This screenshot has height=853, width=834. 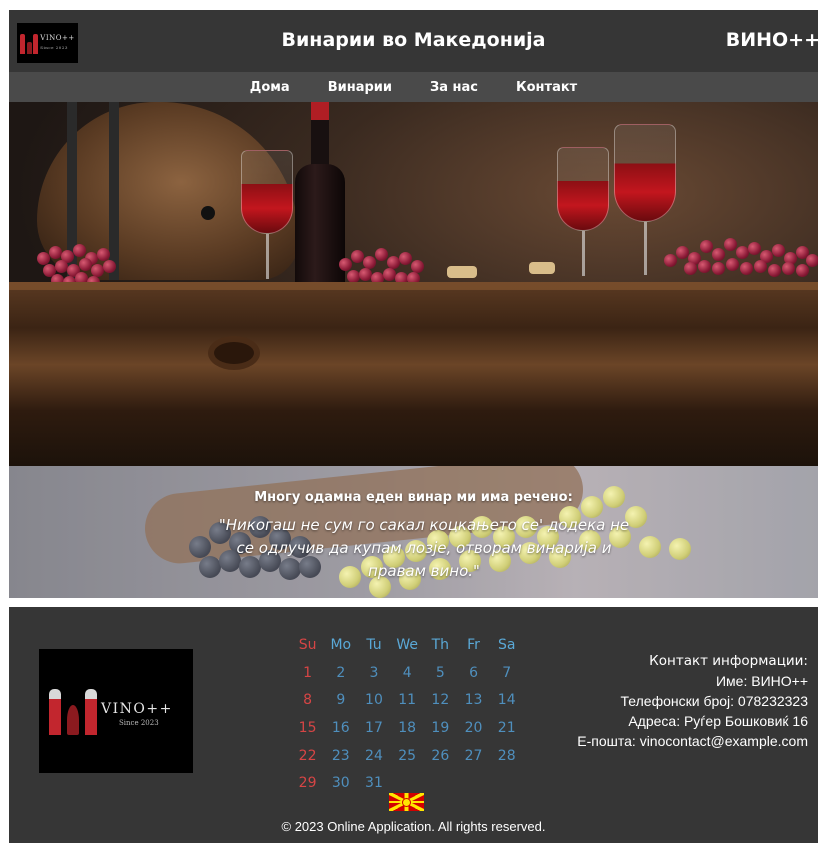 I want to click on nav-item-home: Дома, so click(x=270, y=87).